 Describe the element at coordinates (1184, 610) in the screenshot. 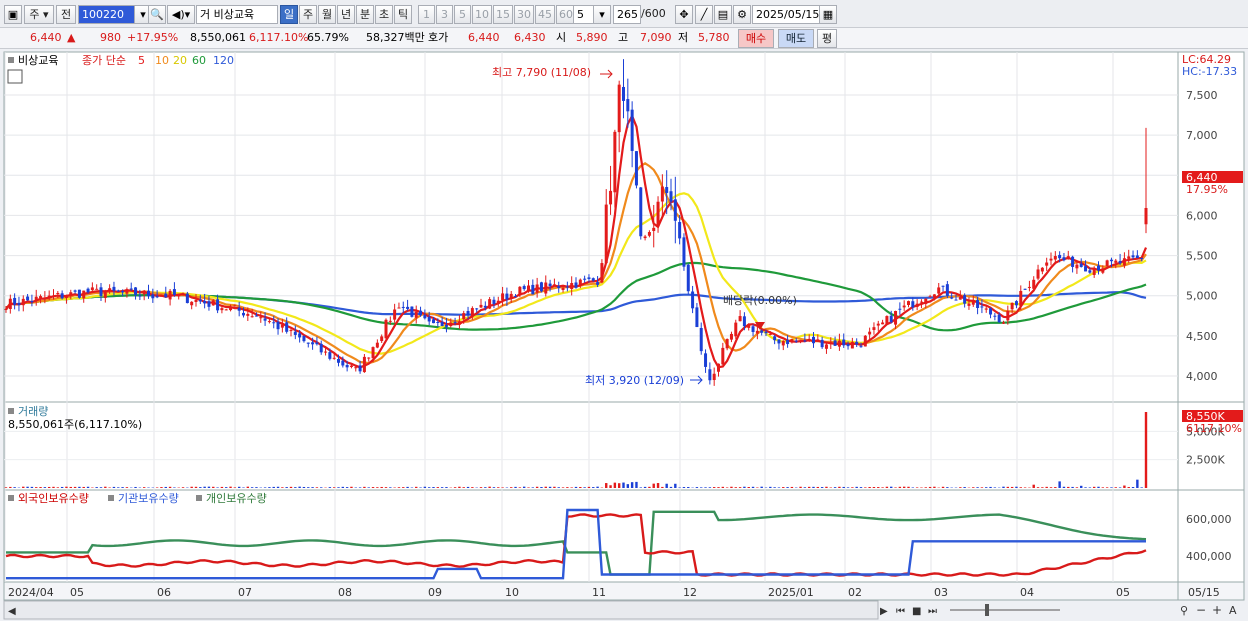

I see `zoom-search-icon: ⚲` at that location.